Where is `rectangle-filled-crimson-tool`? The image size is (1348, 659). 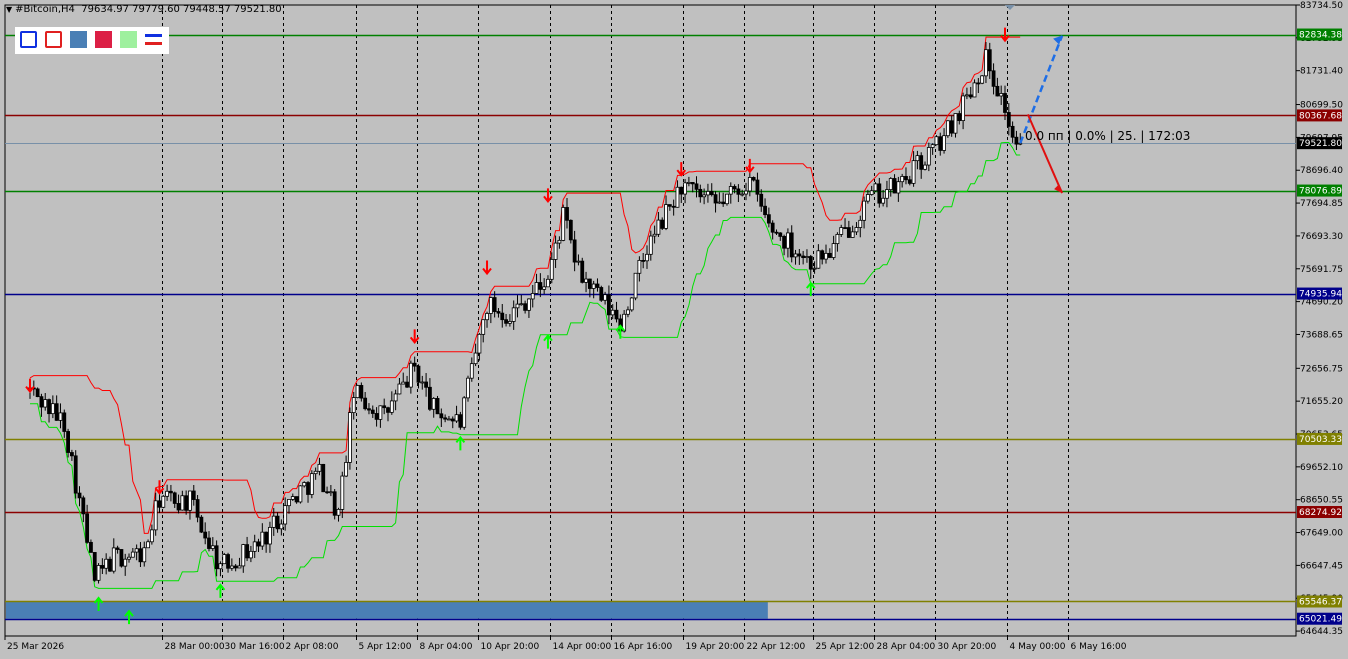
rectangle-filled-crimson-tool is located at coordinates (103, 39).